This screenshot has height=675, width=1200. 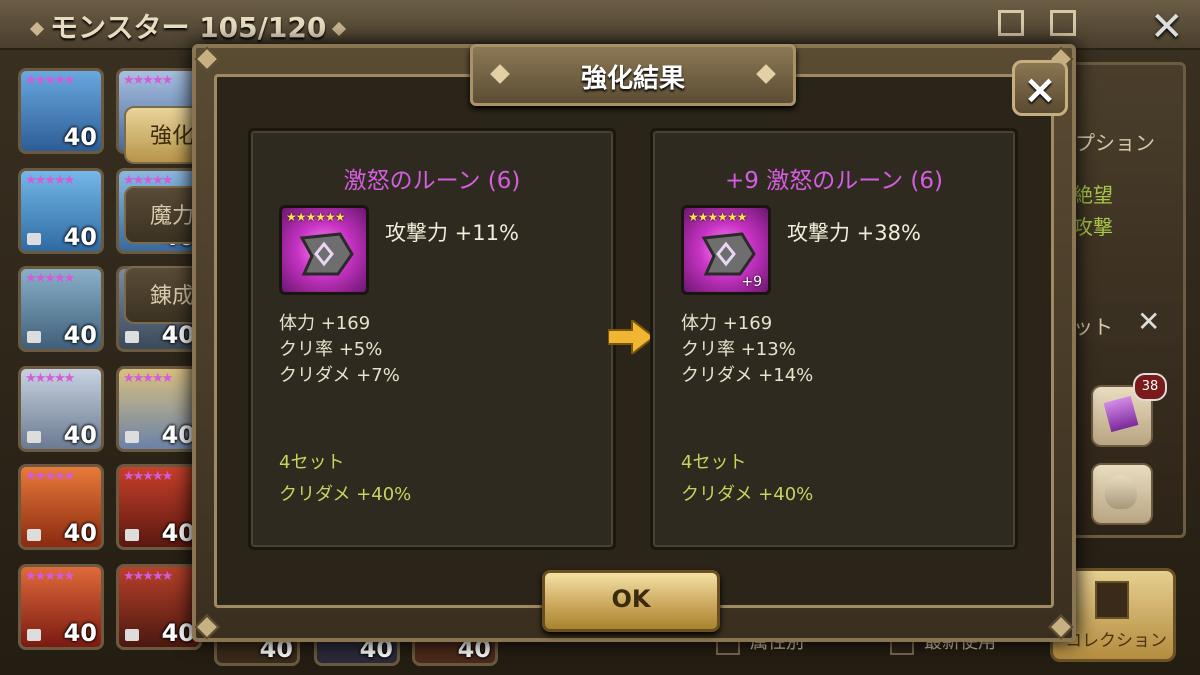 What do you see at coordinates (1150, 387) in the screenshot?
I see `count-badge: 38` at bounding box center [1150, 387].